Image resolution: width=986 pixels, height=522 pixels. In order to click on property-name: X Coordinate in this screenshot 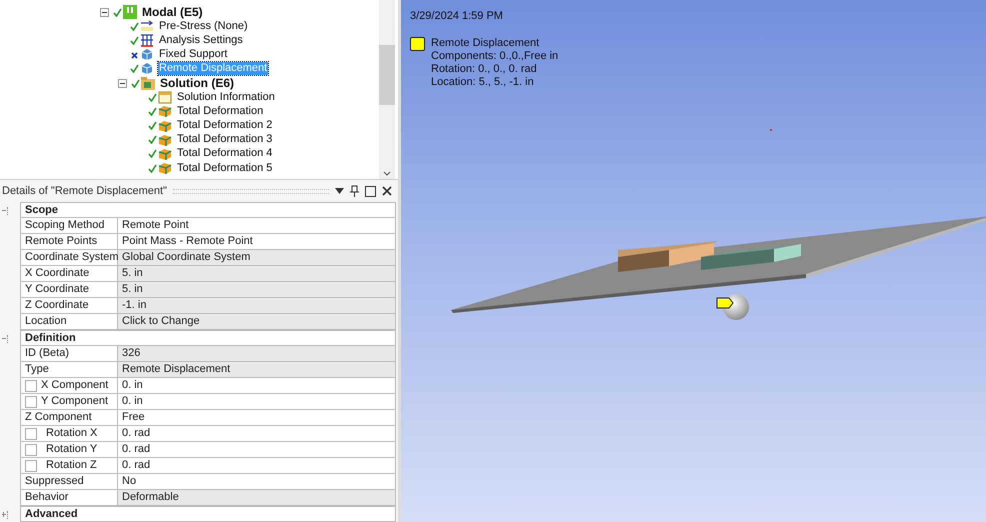, I will do `click(57, 274)`.